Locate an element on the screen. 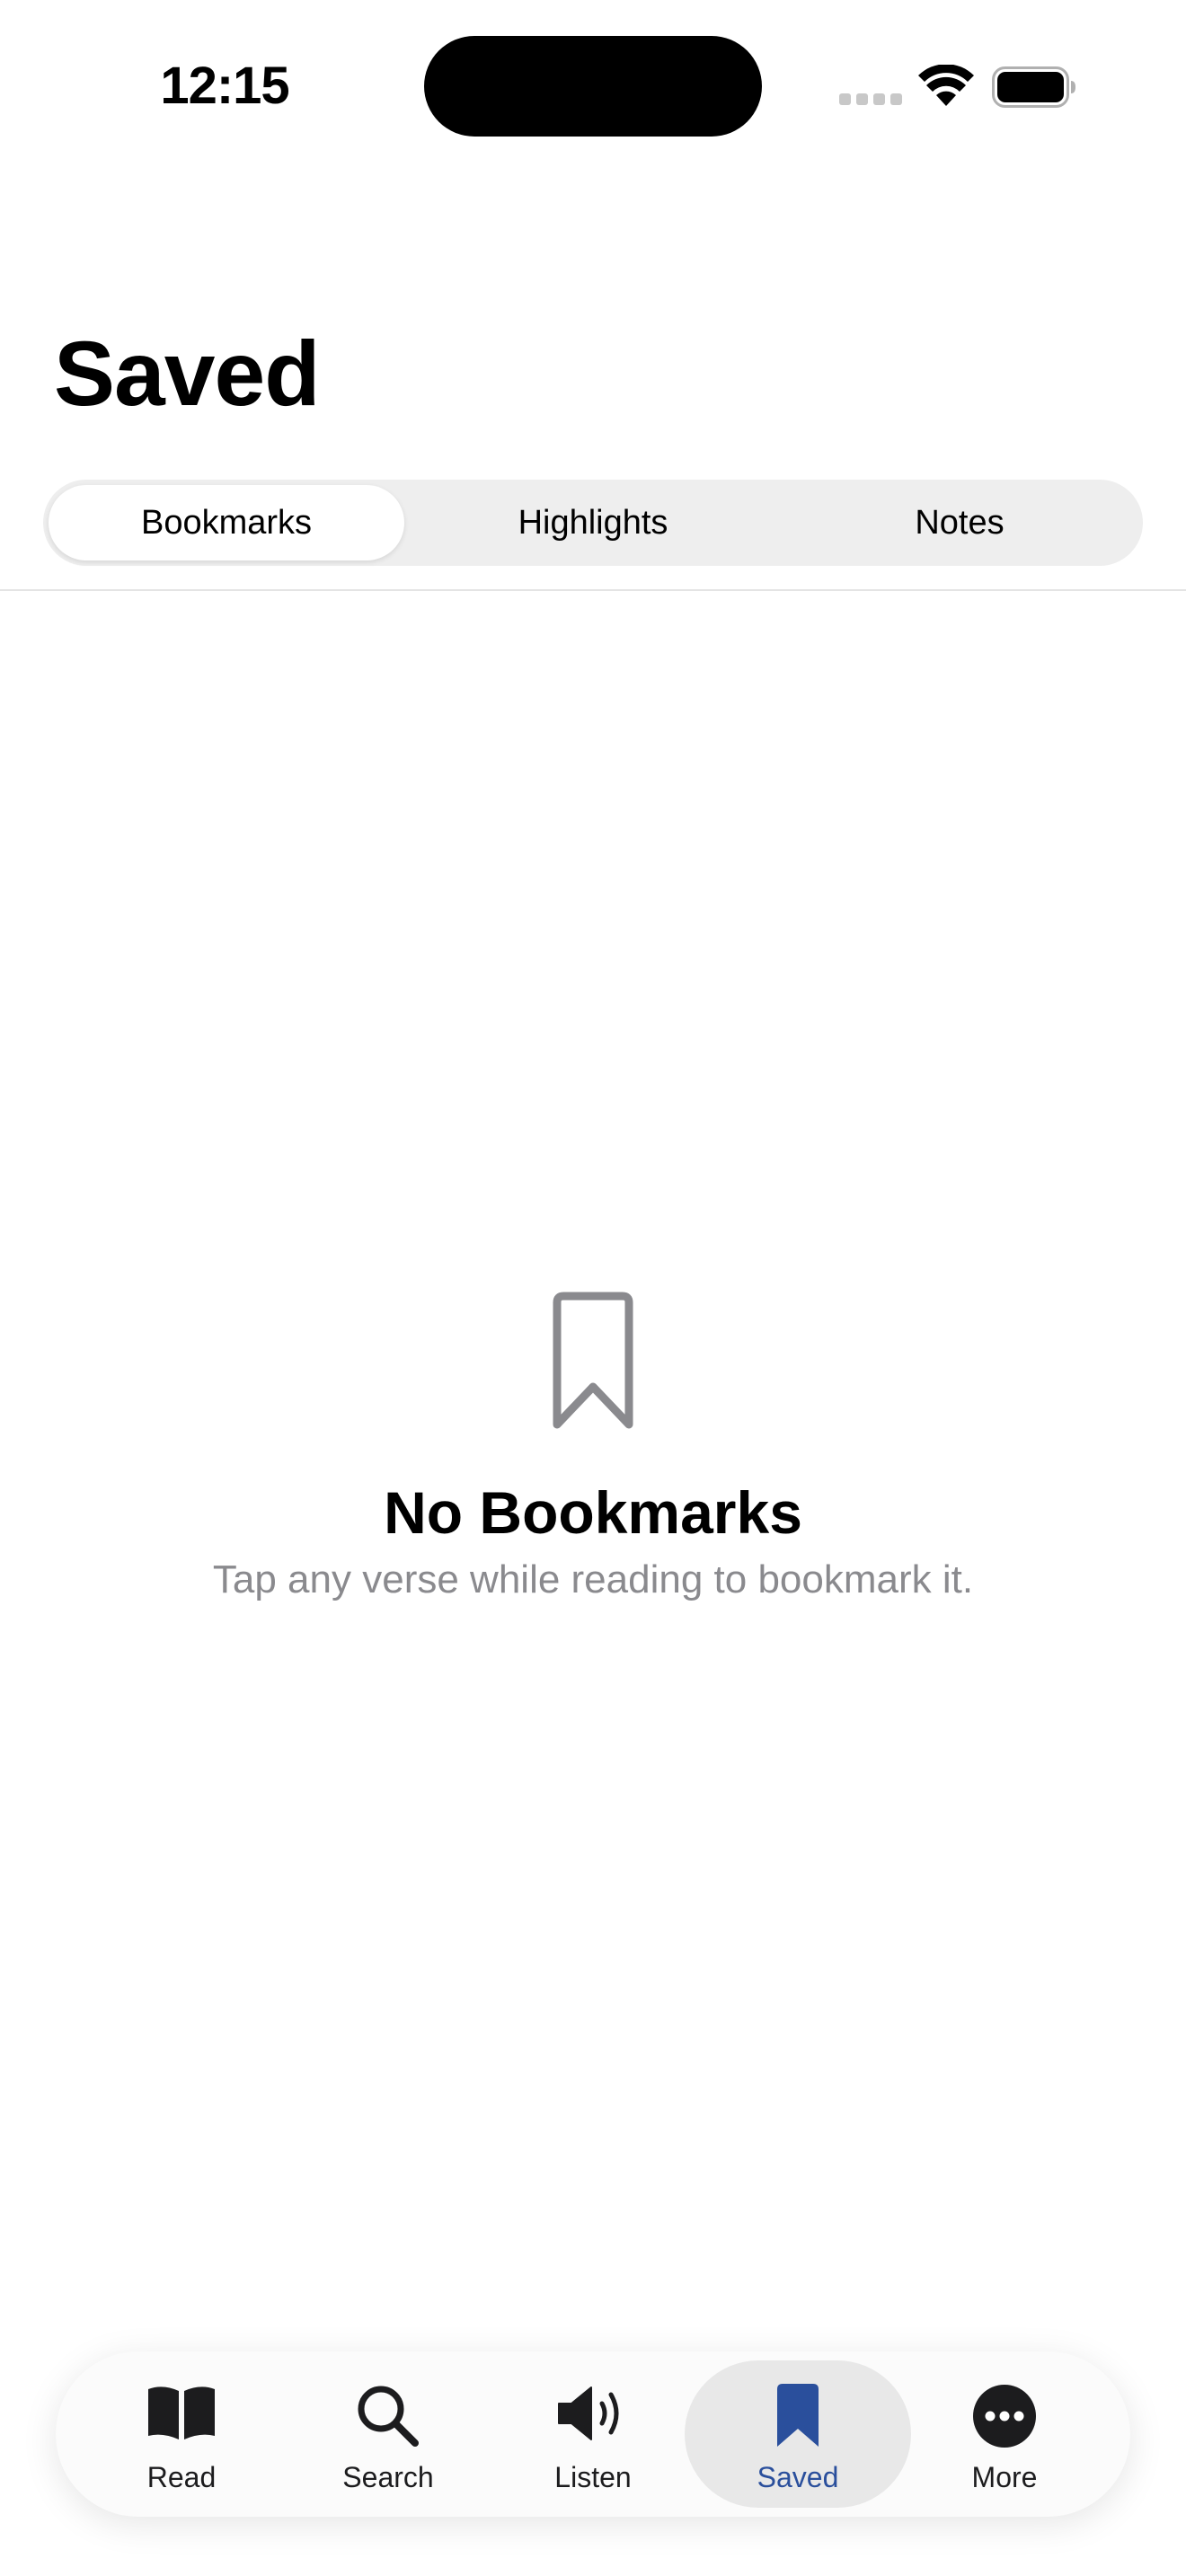 The image size is (1186, 2576). page-title: Saved is located at coordinates (187, 373).